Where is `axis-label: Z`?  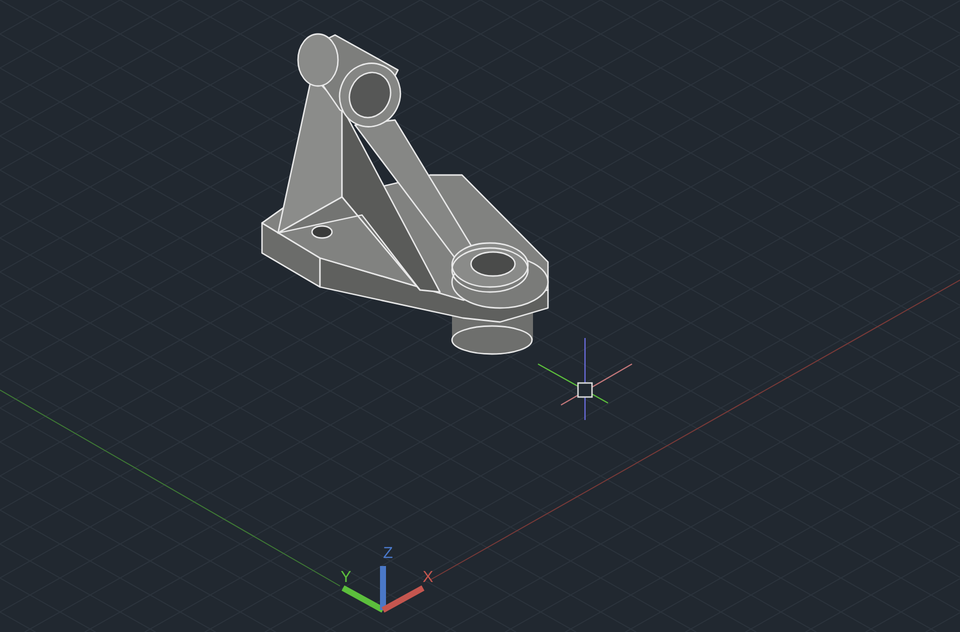
axis-label: Z is located at coordinates (388, 553).